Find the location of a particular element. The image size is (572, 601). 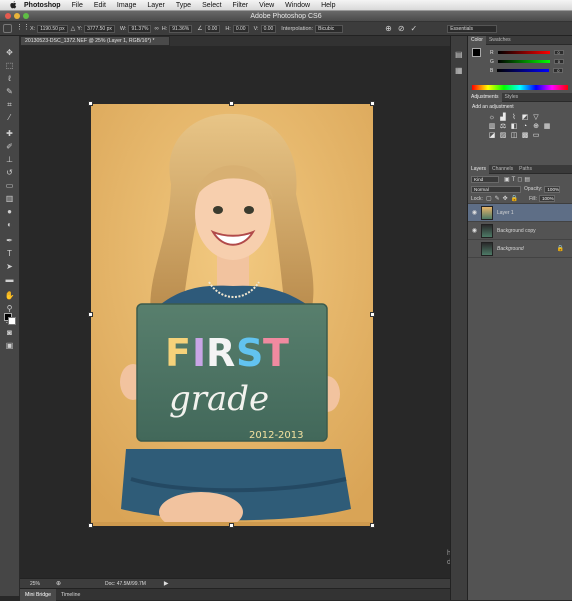

dodge-tool-icon: ◐ is located at coordinates (9, 225).